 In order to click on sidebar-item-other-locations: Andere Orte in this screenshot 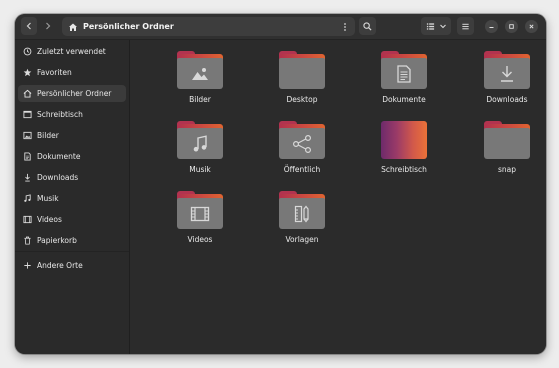, I will do `click(72, 265)`.